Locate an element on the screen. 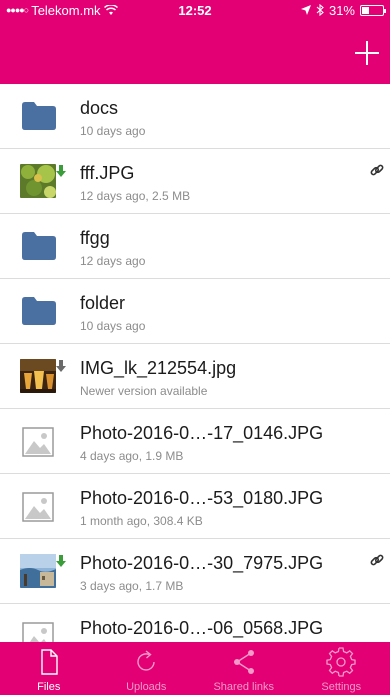 The height and width of the screenshot is (695, 390). battery-icon is located at coordinates (373, 10).